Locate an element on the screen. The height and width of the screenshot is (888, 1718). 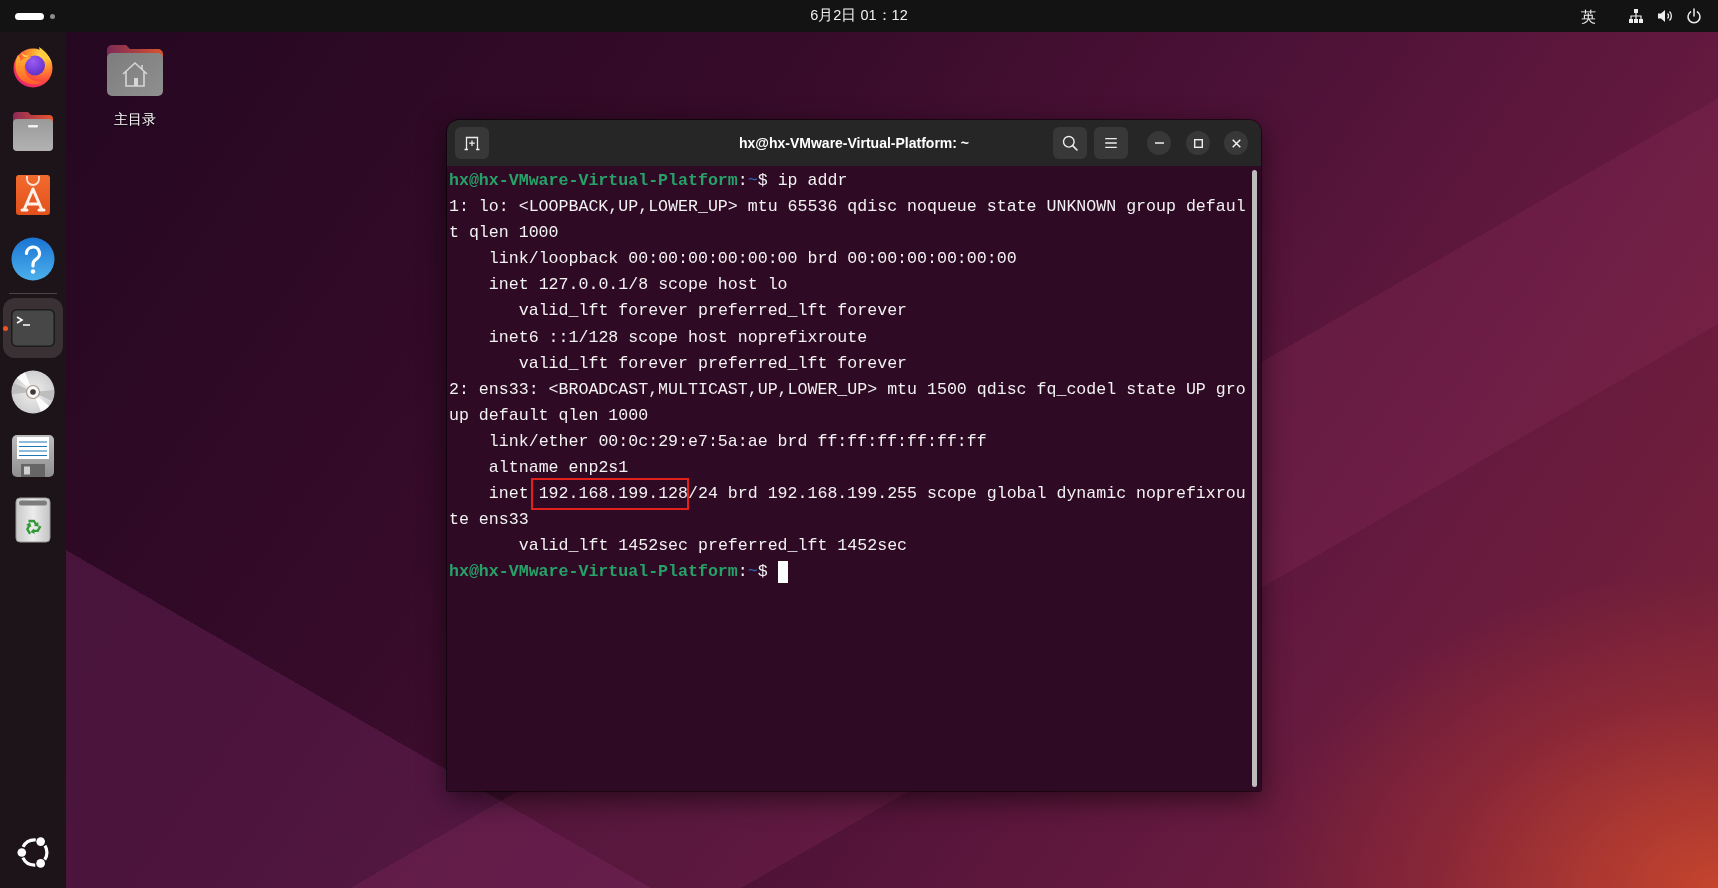
new-tab-icon is located at coordinates (472, 143).